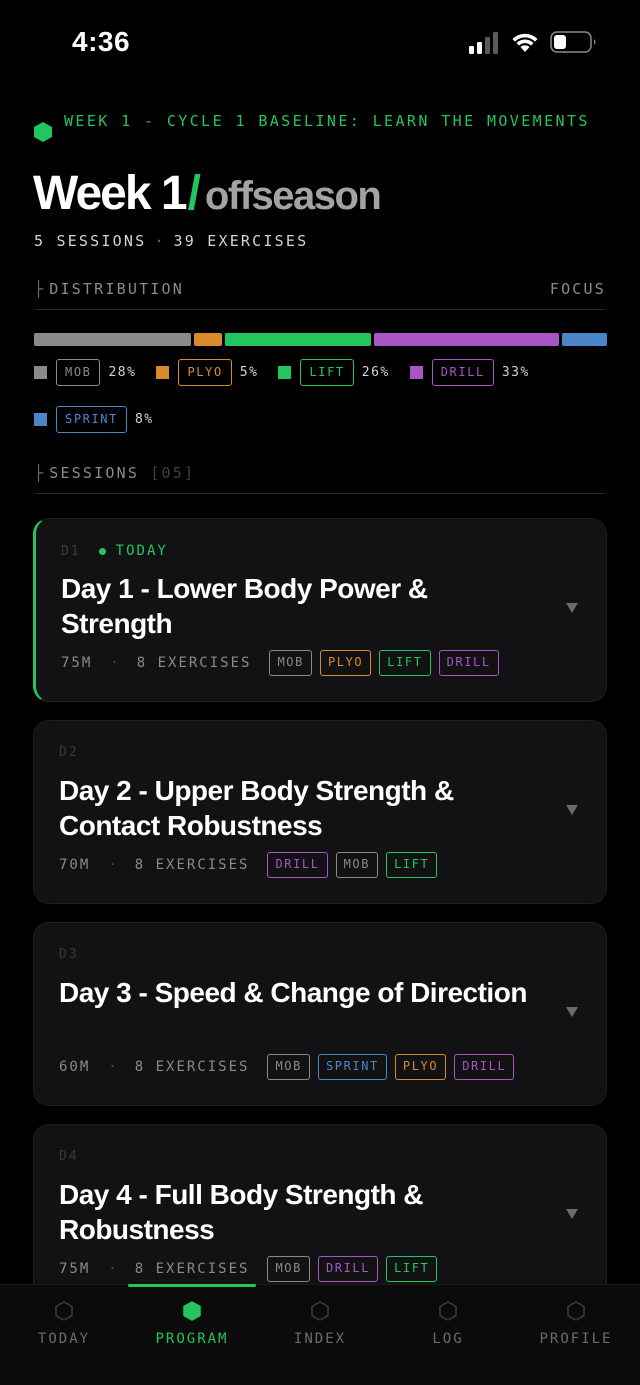 Image resolution: width=640 pixels, height=1385 pixels. I want to click on today-label: TODAY, so click(141, 551).